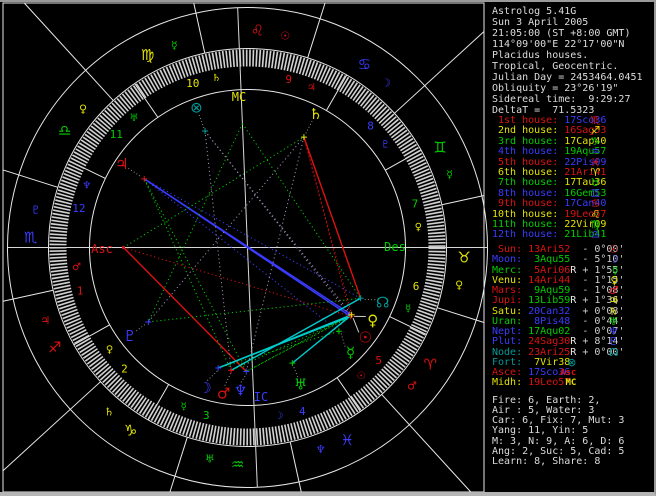  What do you see at coordinates (184, 407) in the screenshot?
I see `house-ruler-icon: ☿` at bounding box center [184, 407].